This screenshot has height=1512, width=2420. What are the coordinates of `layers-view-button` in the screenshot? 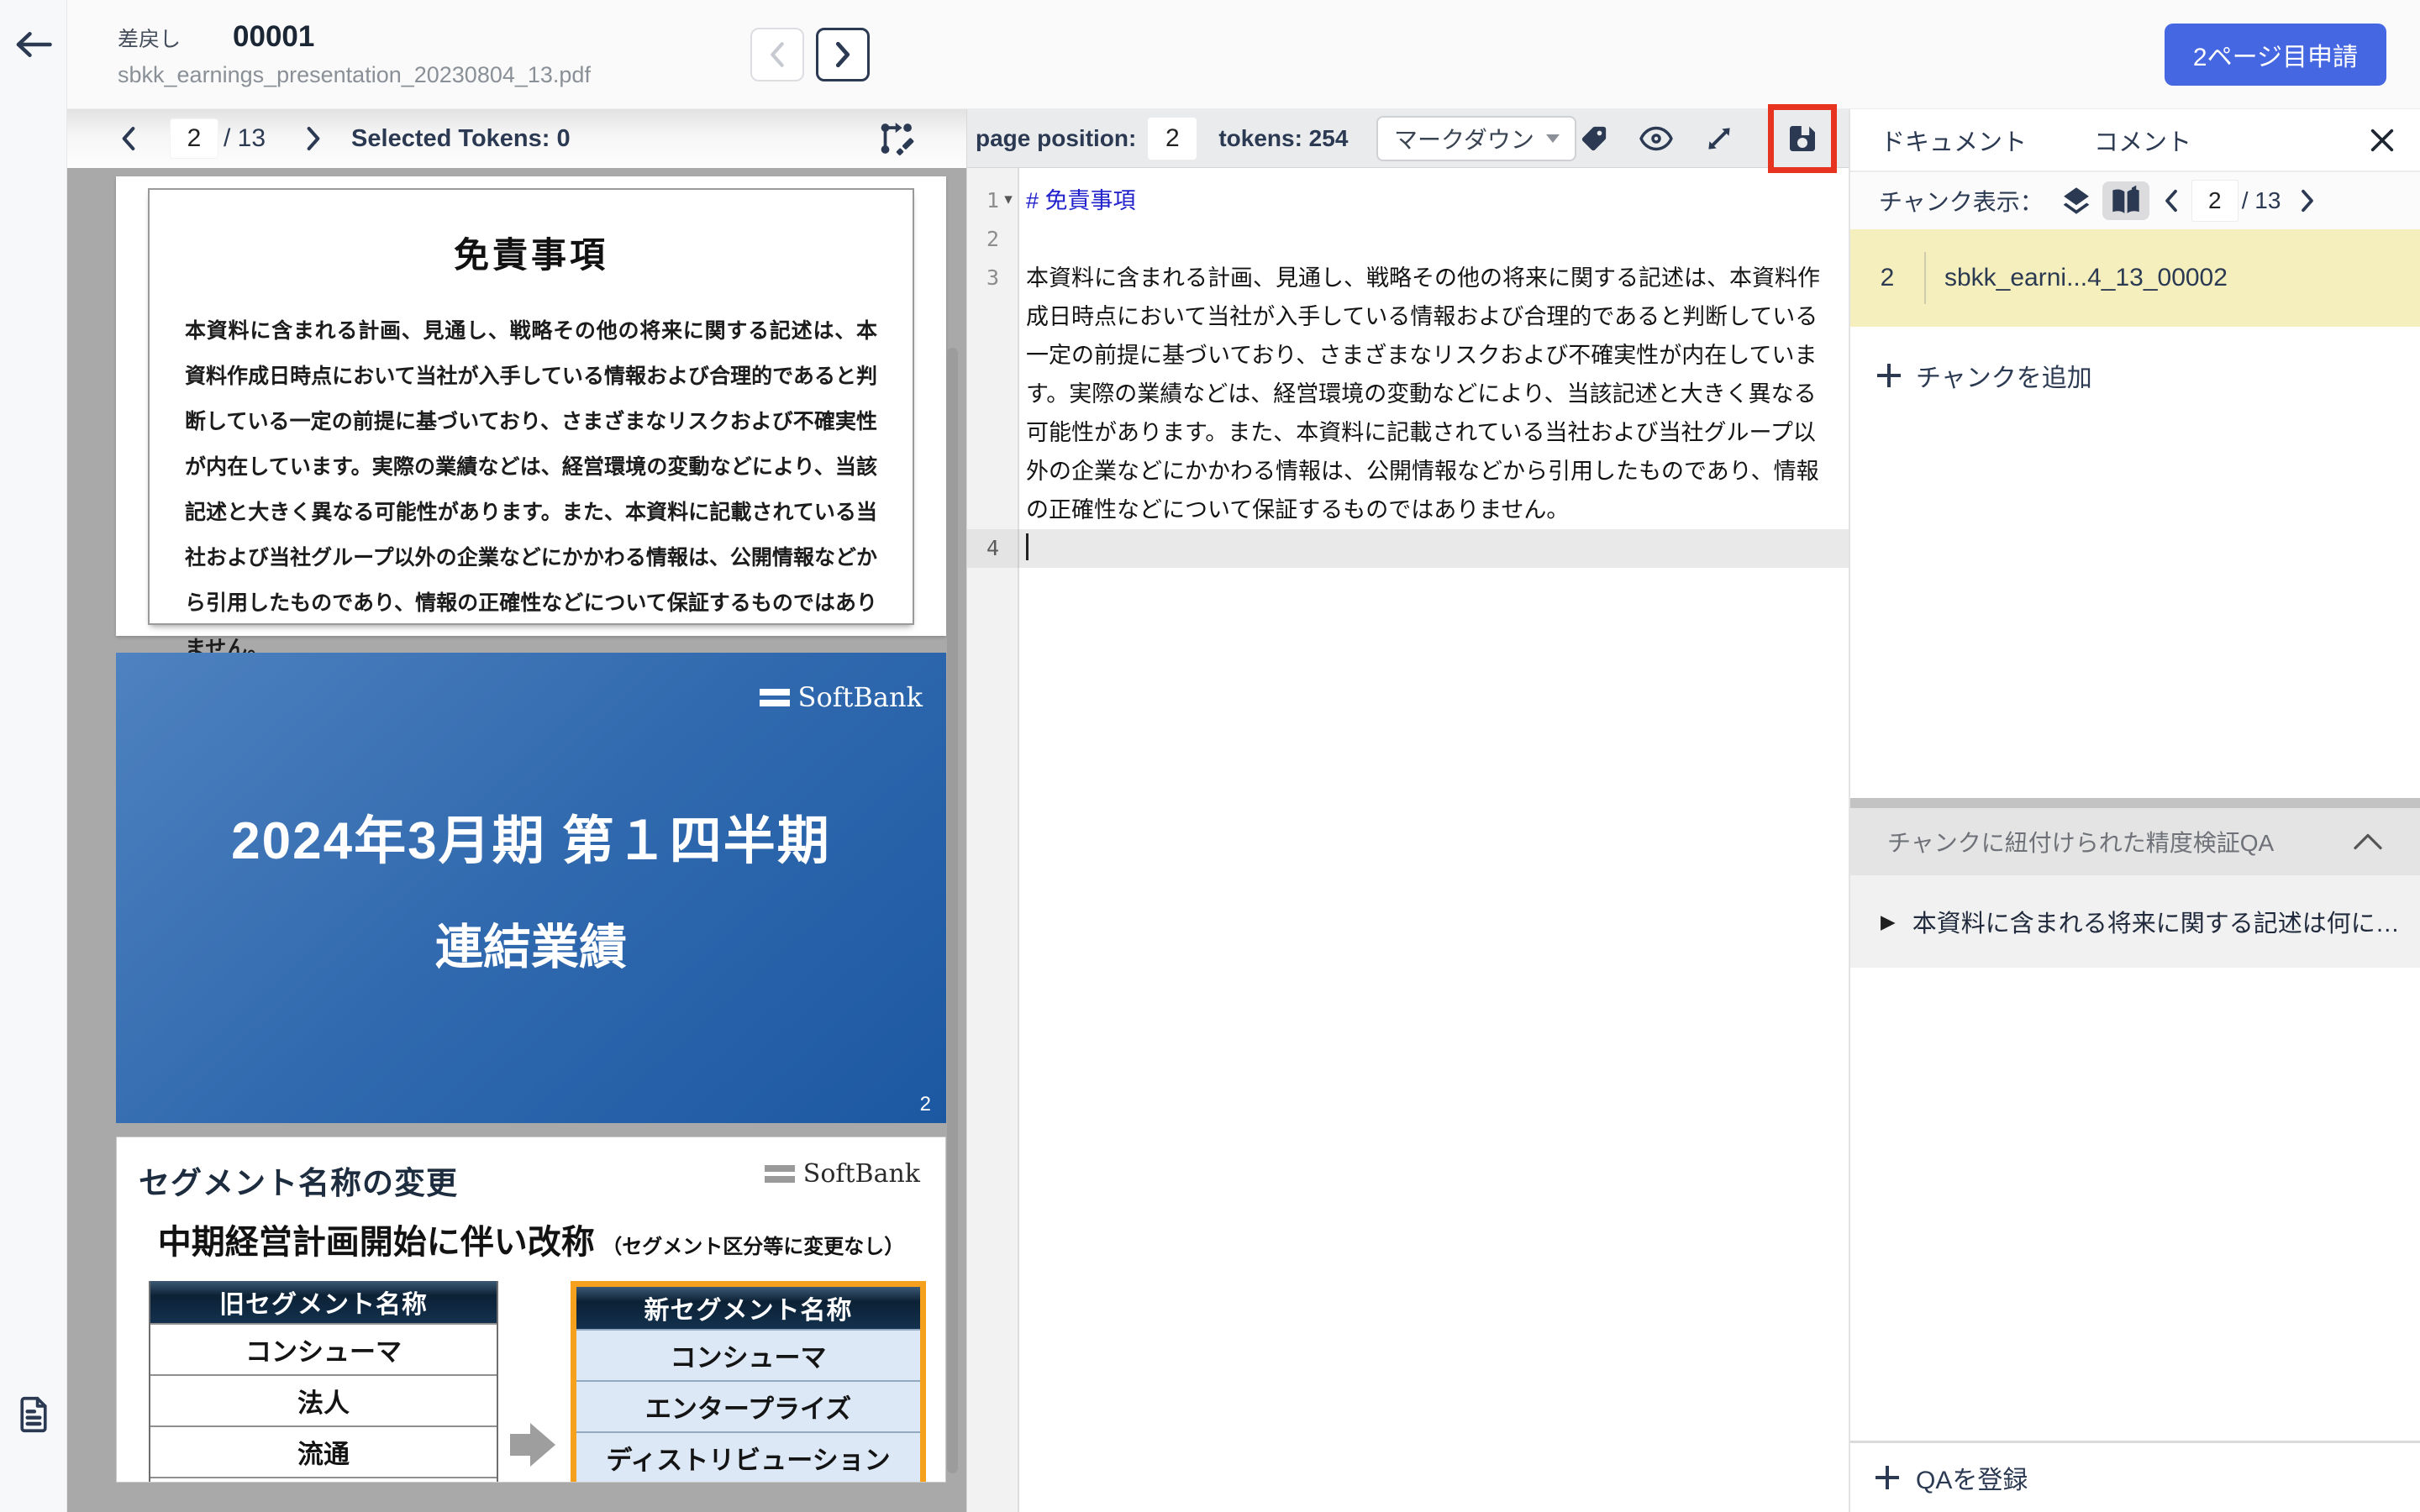 It's located at (2076, 200).